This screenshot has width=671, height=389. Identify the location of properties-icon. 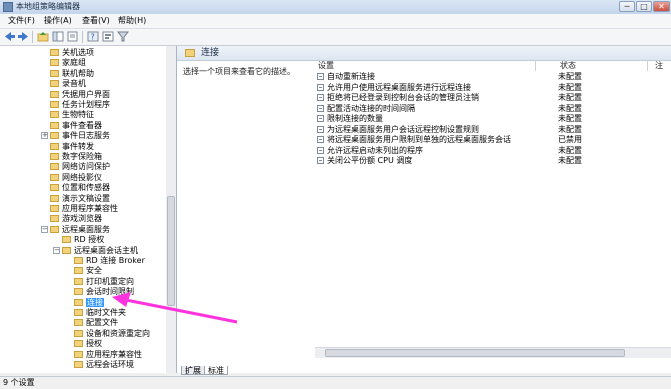
(108, 36).